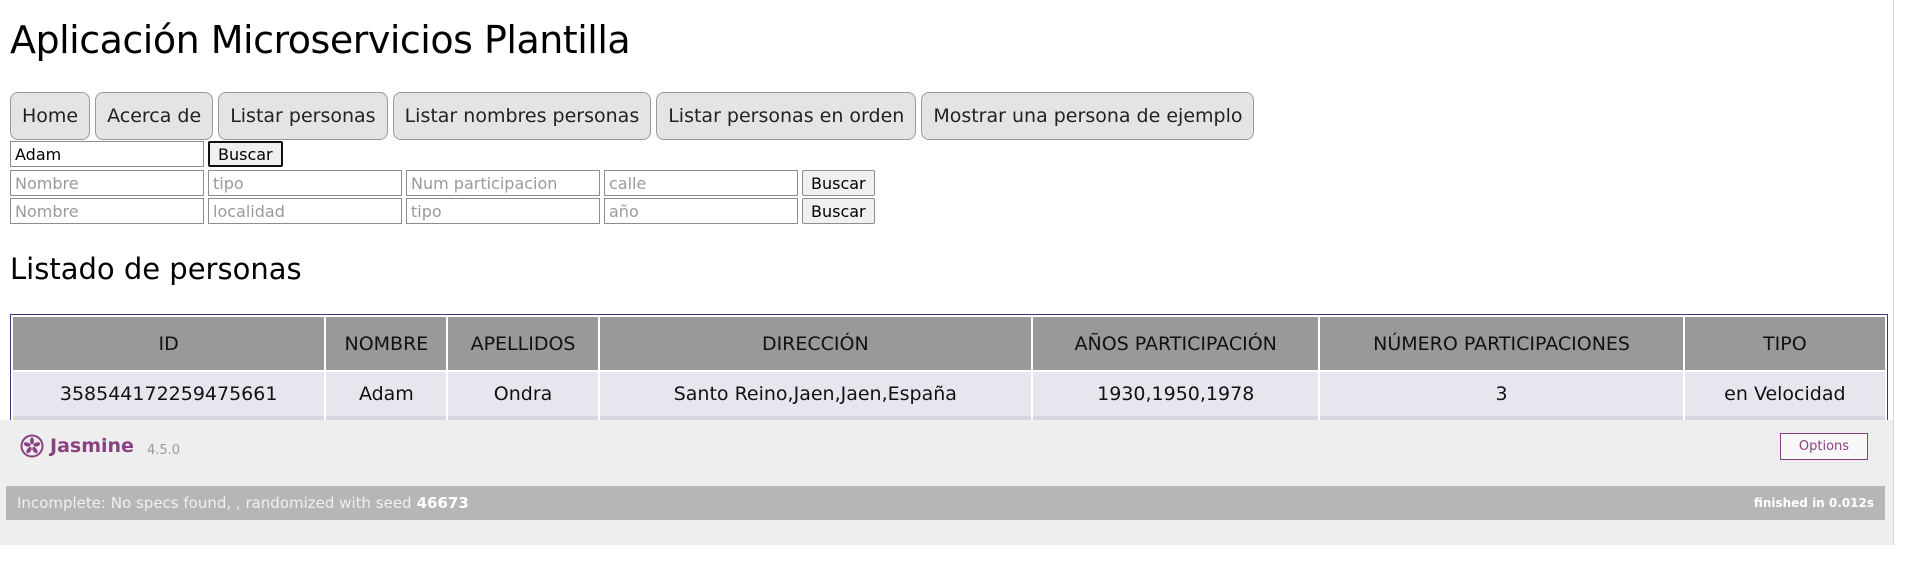 The width and height of the screenshot is (1920, 586). What do you see at coordinates (92, 446) in the screenshot?
I see `jasmine-logo-text: Jasmine` at bounding box center [92, 446].